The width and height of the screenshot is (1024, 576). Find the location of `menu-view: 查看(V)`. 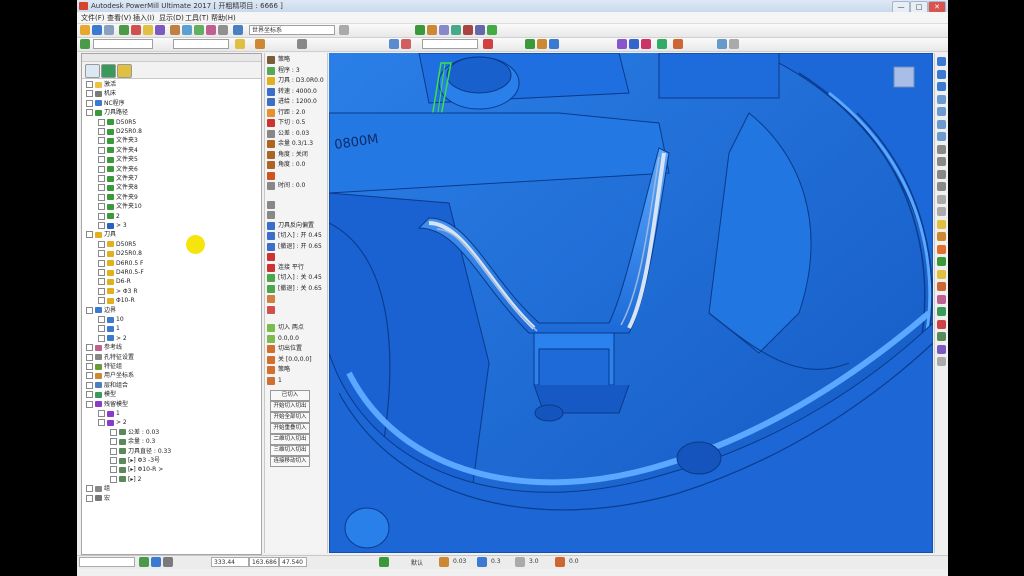

menu-view: 查看(V) is located at coordinates (119, 18).